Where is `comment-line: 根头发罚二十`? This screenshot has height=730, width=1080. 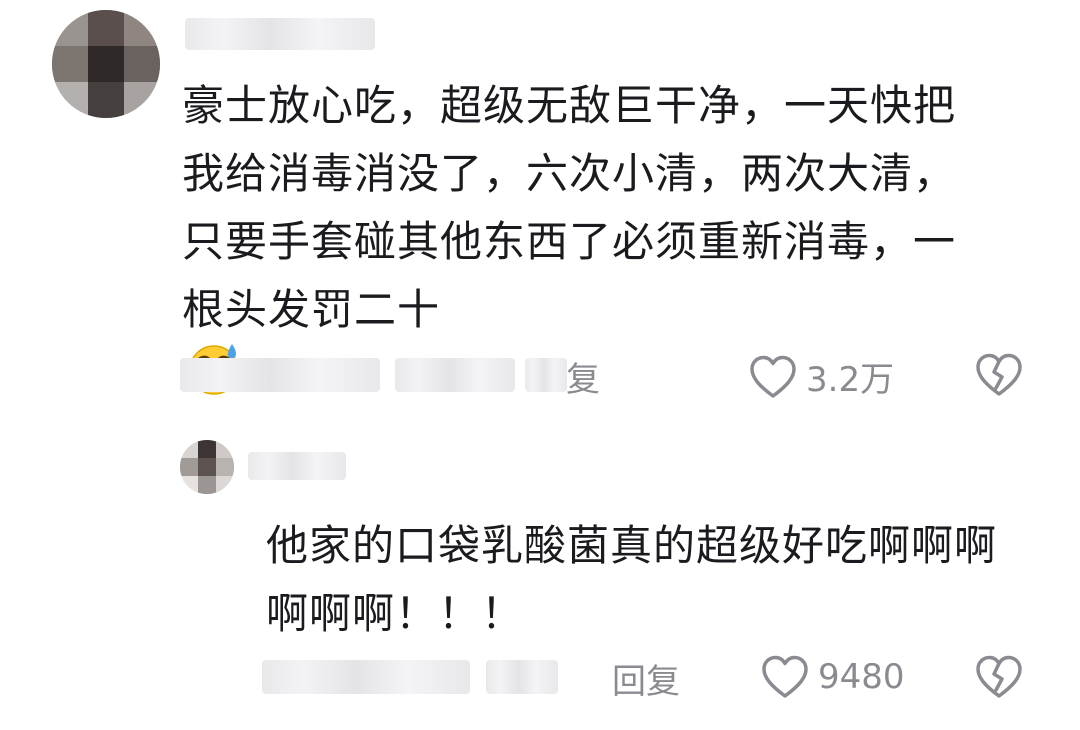
comment-line: 根头发罚二十 is located at coordinates (311, 309).